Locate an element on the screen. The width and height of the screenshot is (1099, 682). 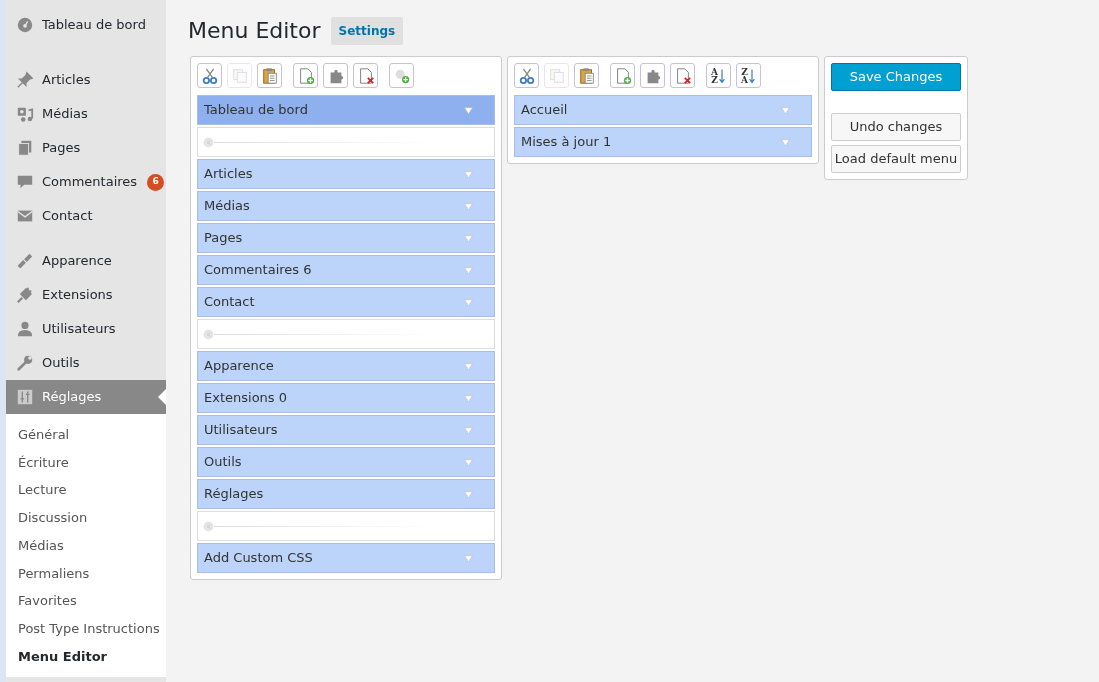
menu-item: Tableau de bord is located at coordinates (346, 110).